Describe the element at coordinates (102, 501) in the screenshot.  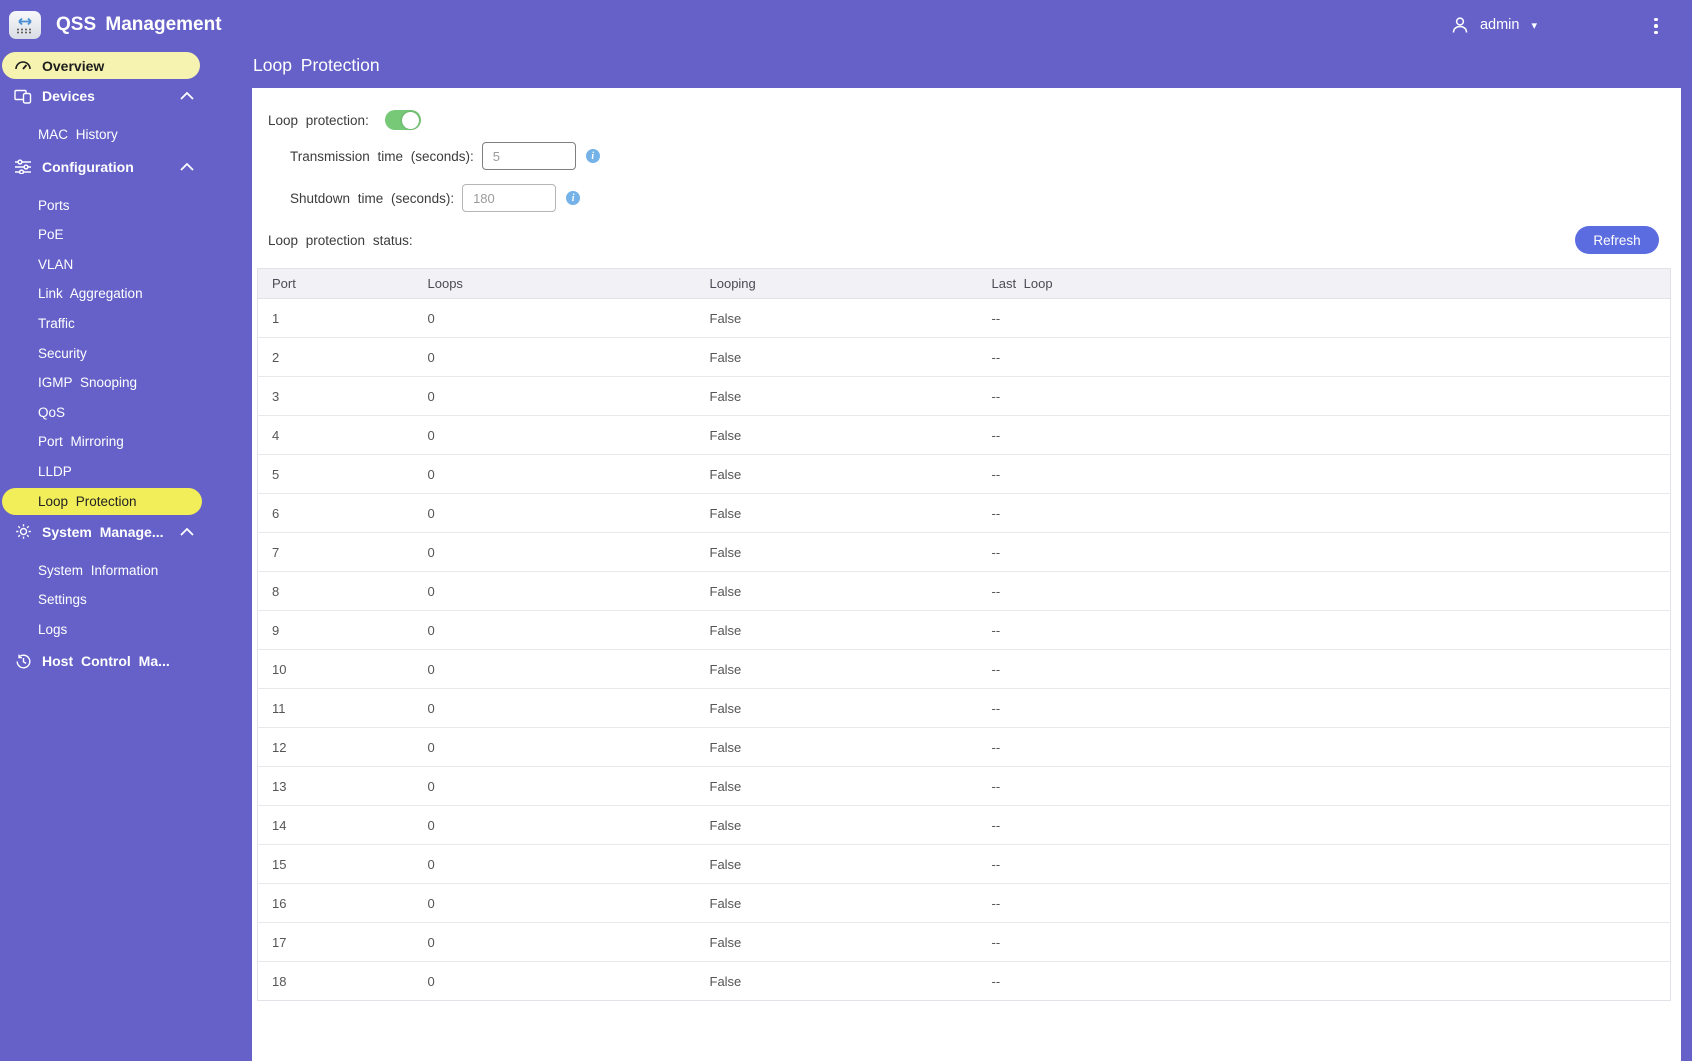
I see `sidebar-item-loop-protection: Loop Protection` at that location.